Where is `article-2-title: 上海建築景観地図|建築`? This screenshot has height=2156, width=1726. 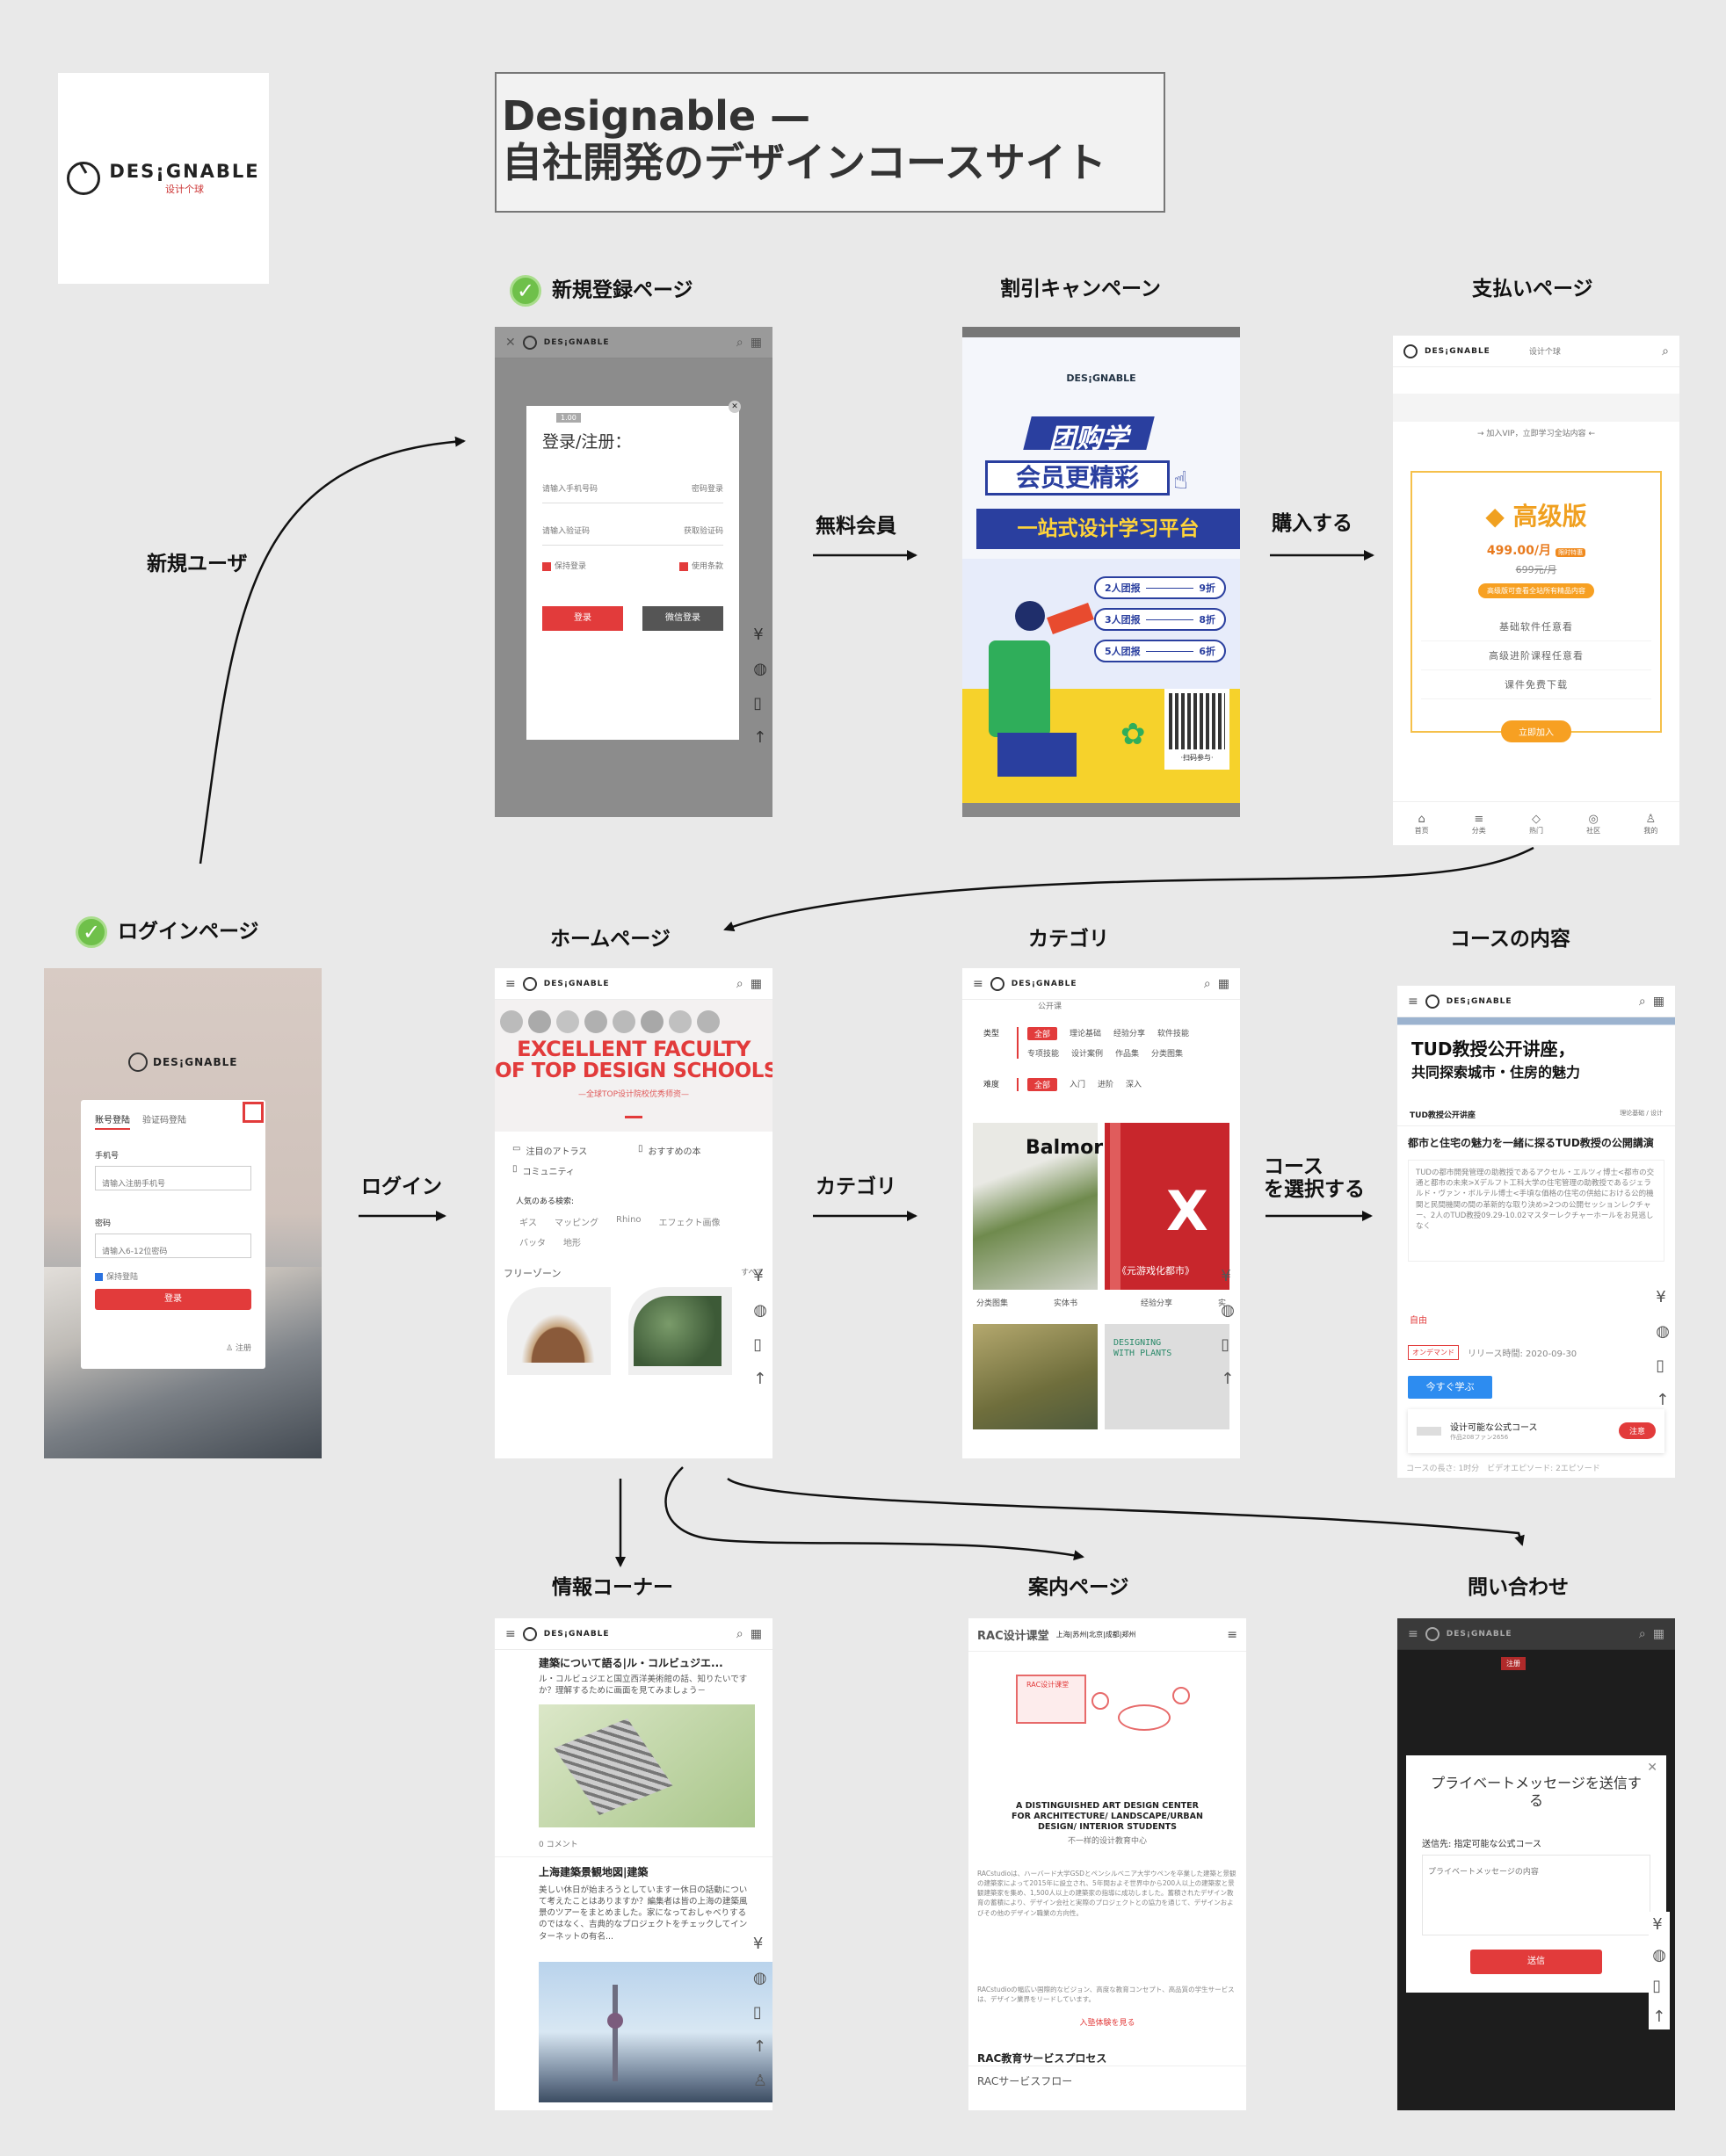
article-2-title: 上海建築景観地図|建築 is located at coordinates (634, 1872).